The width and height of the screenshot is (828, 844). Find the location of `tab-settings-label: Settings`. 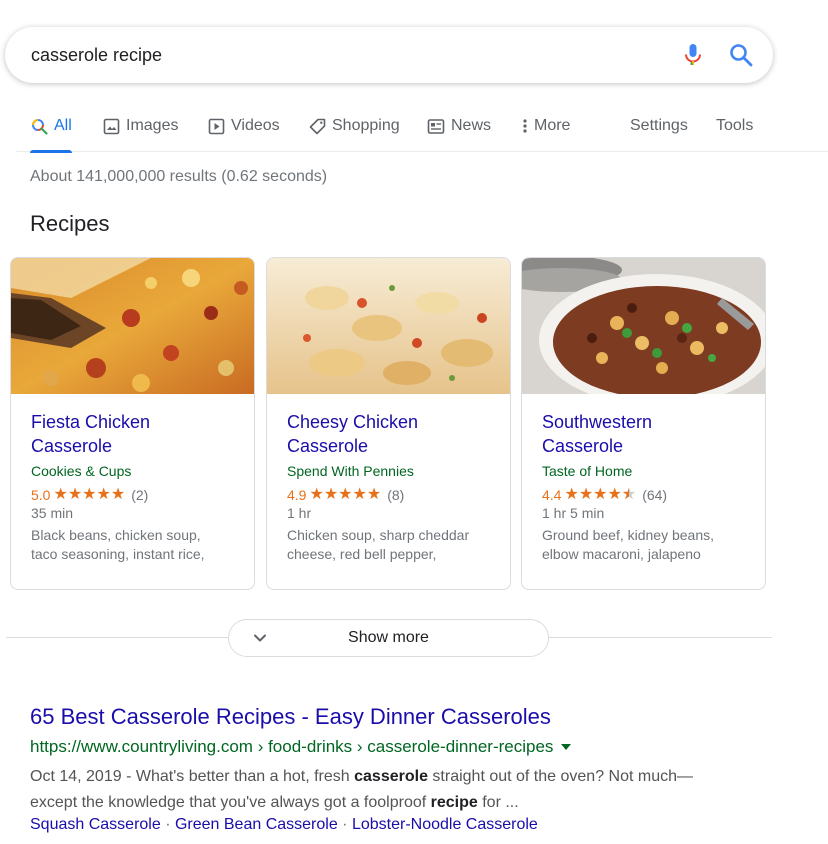

tab-settings-label: Settings is located at coordinates (659, 125).